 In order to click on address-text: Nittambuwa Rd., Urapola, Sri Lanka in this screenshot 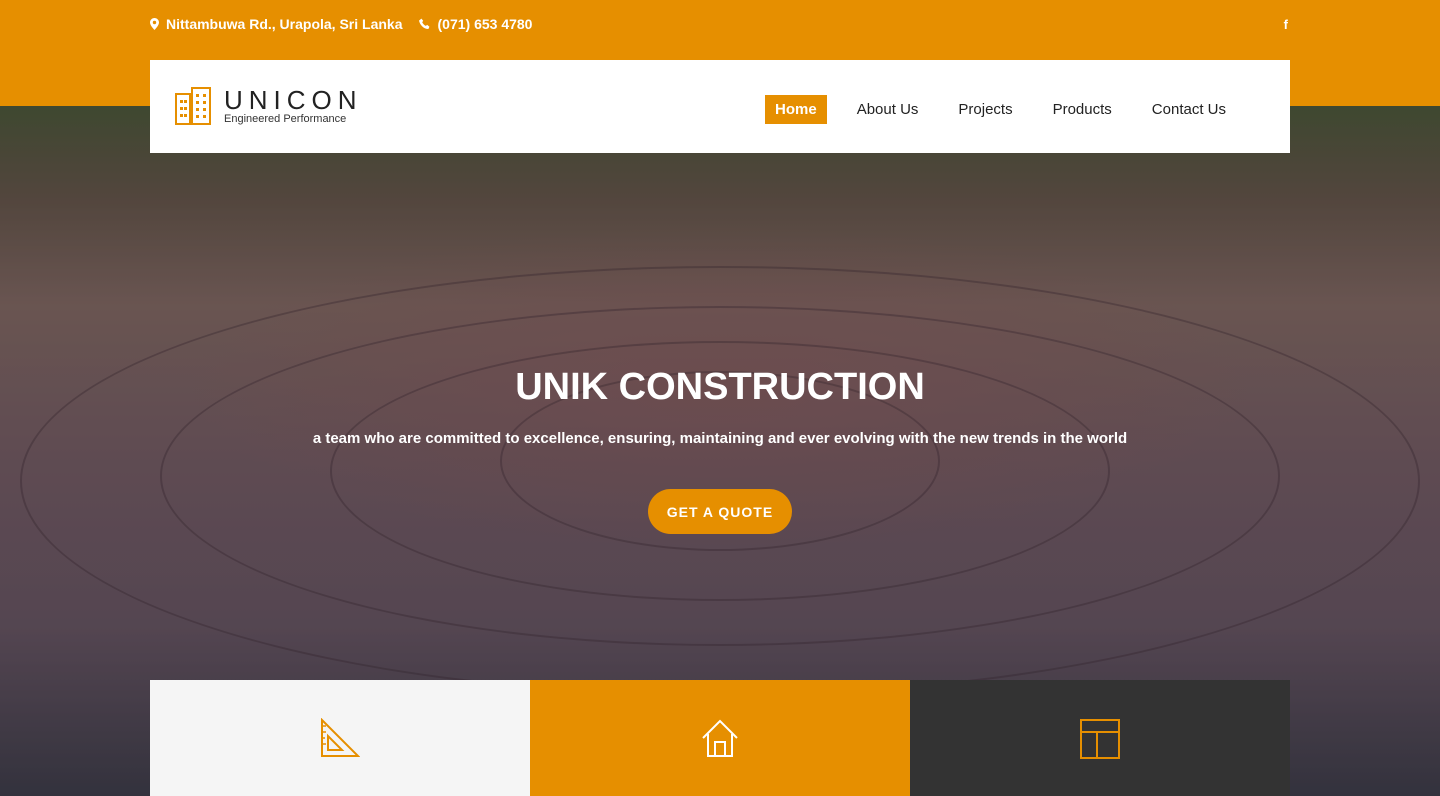, I will do `click(284, 24)`.